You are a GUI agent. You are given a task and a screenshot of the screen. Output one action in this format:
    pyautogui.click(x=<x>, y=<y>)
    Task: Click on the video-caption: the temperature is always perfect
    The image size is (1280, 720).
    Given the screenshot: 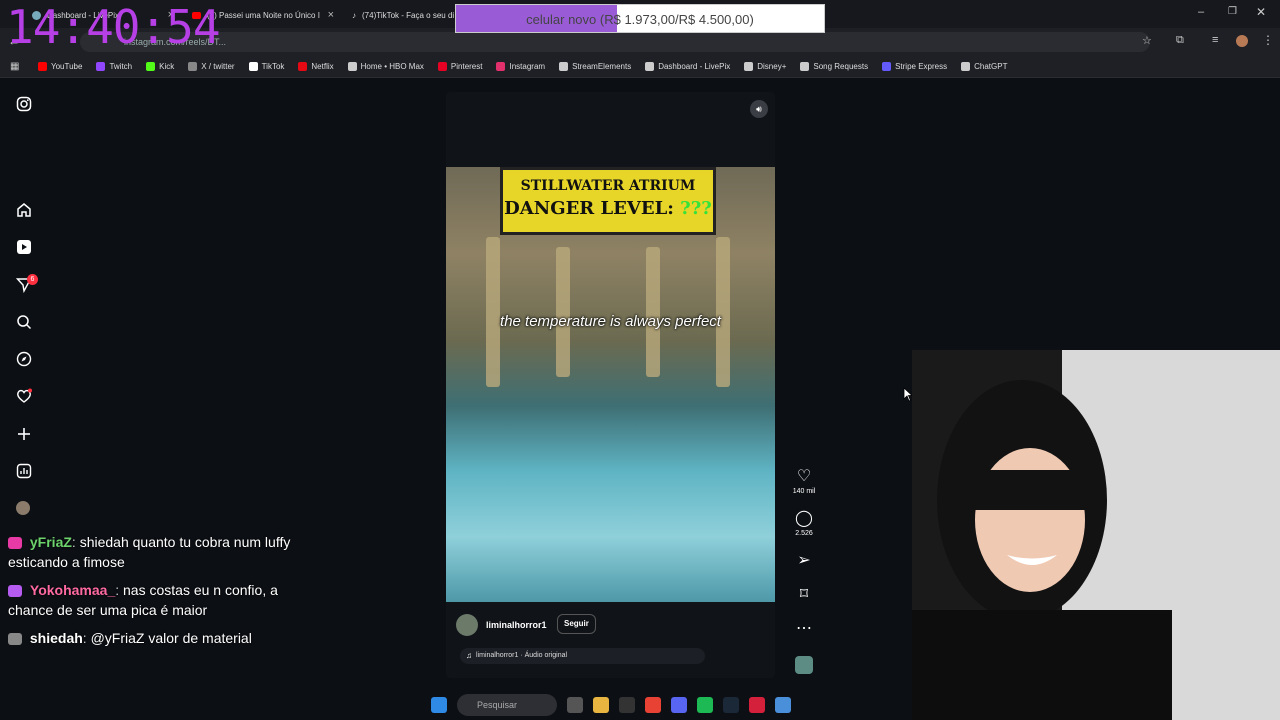 What is the action you would take?
    pyautogui.click(x=610, y=321)
    